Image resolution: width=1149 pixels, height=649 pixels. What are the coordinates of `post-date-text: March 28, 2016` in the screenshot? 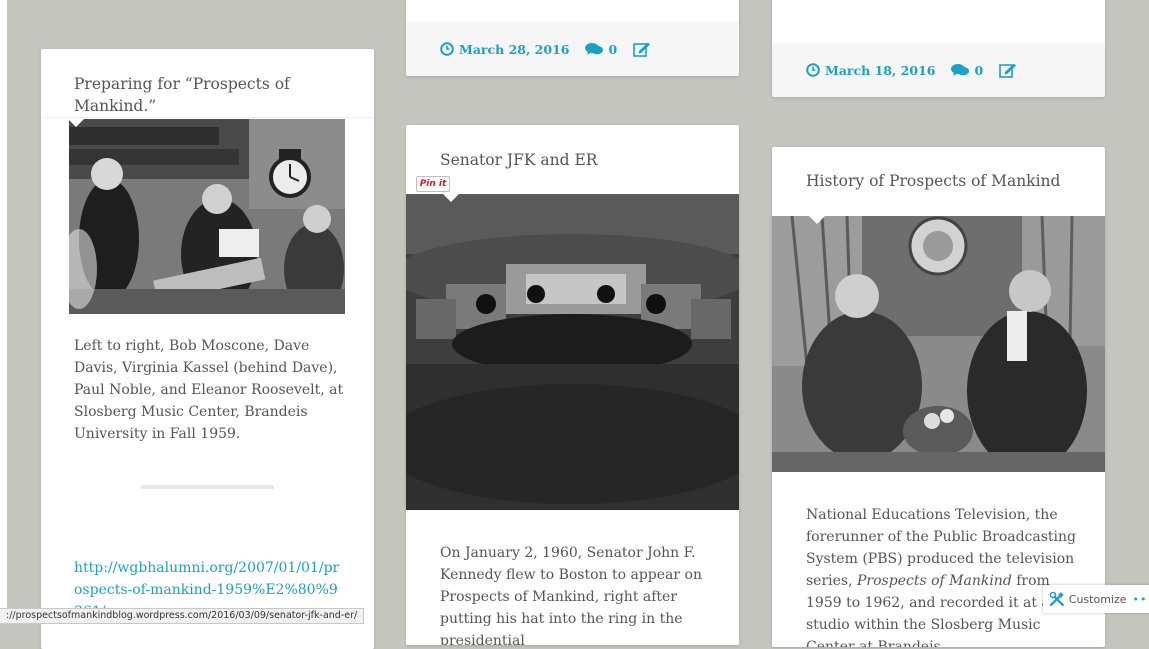 It's located at (514, 49).